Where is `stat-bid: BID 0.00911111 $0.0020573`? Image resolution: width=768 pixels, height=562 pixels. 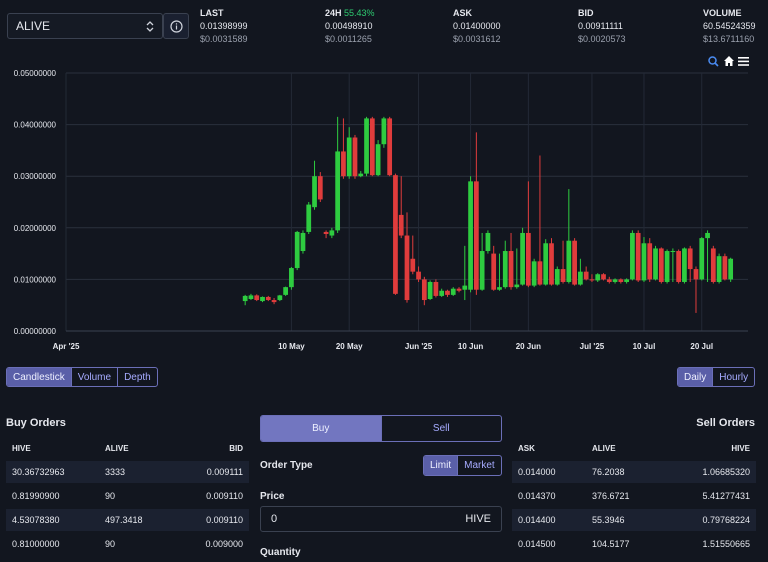
stat-bid: BID 0.00911111 $0.0020573 is located at coordinates (602, 26).